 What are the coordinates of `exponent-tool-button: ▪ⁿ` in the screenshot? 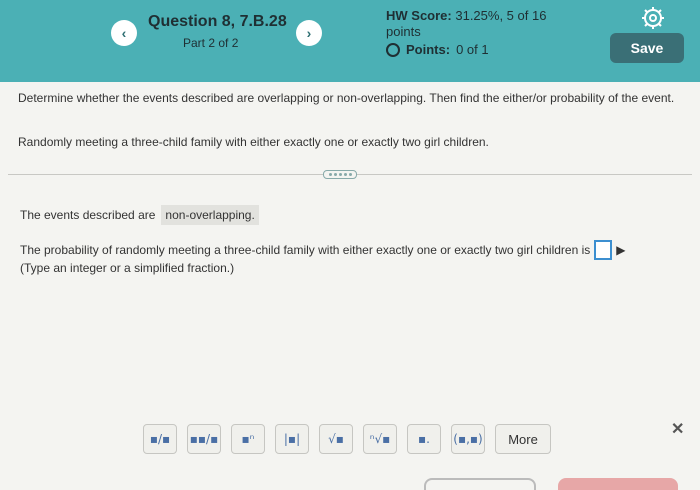 It's located at (248, 439).